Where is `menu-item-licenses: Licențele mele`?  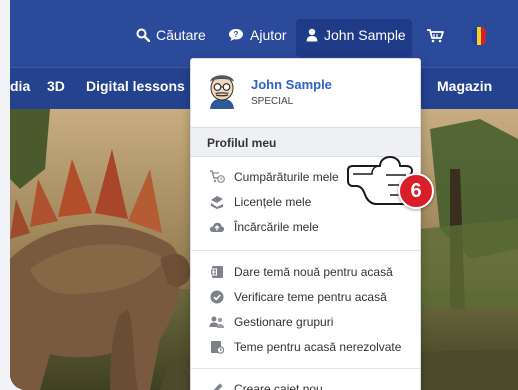
menu-item-licenses: Licențele mele is located at coordinates (260, 202).